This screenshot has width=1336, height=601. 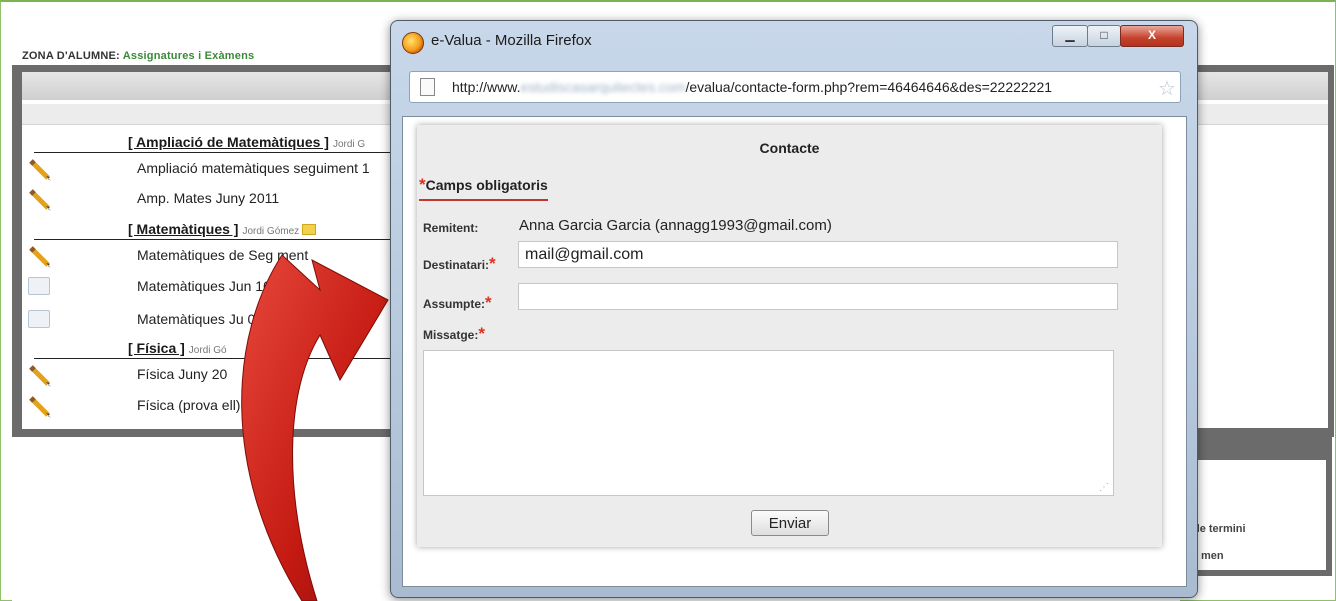 I want to click on message-label: Missatge:*, so click(x=454, y=334).